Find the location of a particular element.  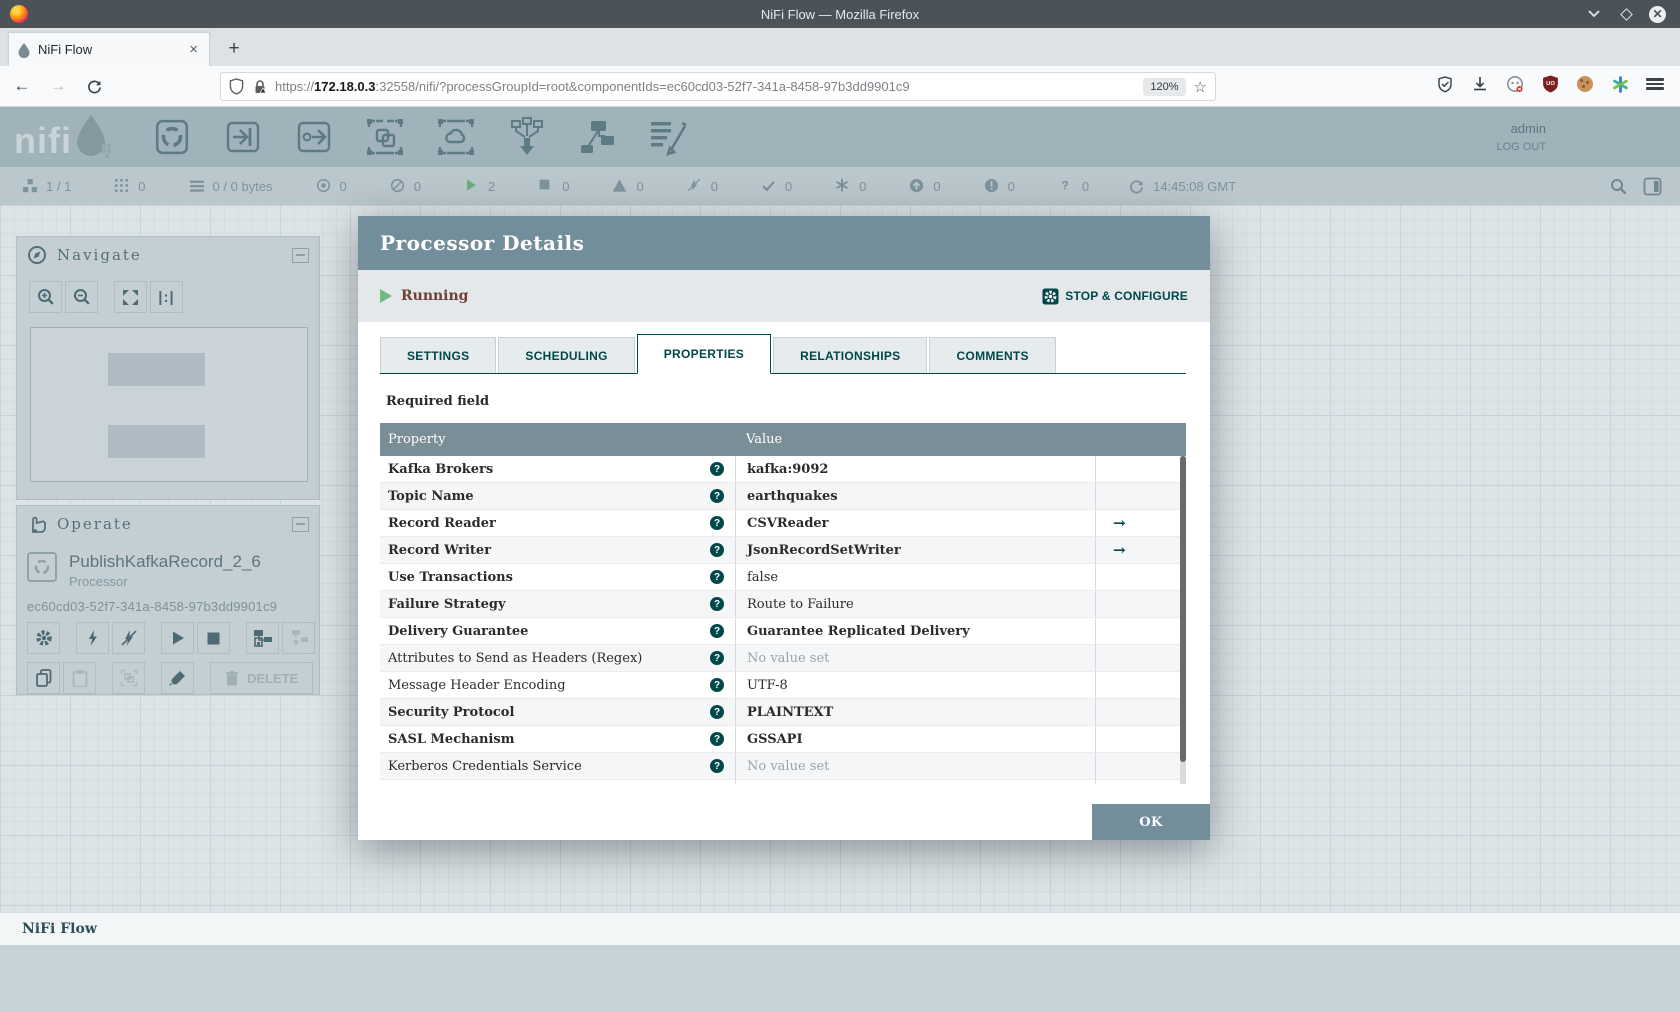

locally-modified-icon is located at coordinates (843, 186).